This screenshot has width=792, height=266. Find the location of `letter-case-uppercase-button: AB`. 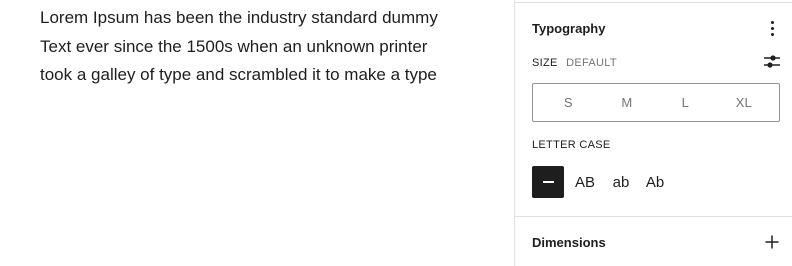

letter-case-uppercase-button: AB is located at coordinates (585, 182).